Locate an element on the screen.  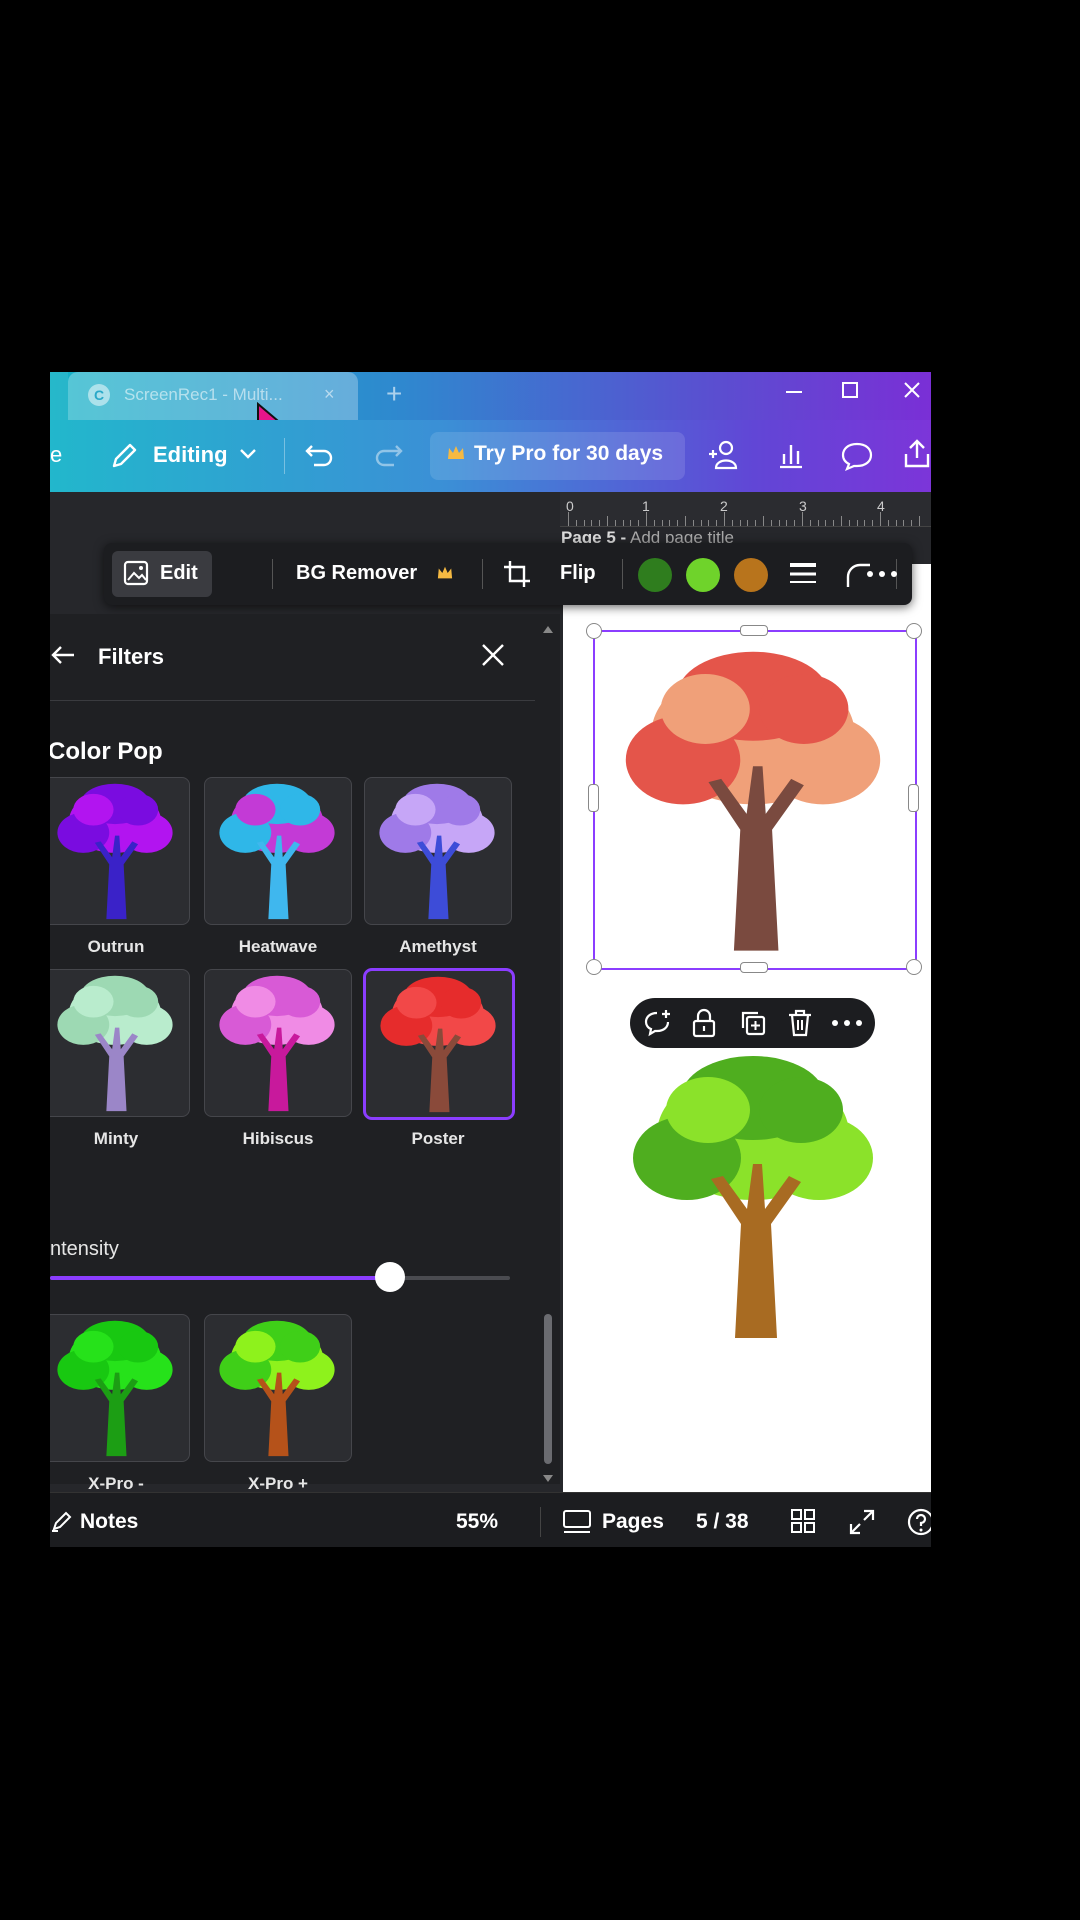
analytics-icon is located at coordinates (791, 457).